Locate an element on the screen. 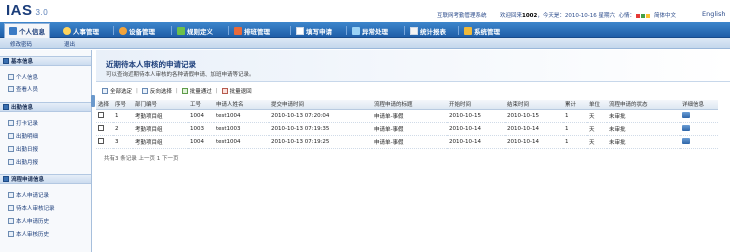 This screenshot has width=730, height=252. page-title: 近期待本人审核的申请记录 is located at coordinates (151, 64).